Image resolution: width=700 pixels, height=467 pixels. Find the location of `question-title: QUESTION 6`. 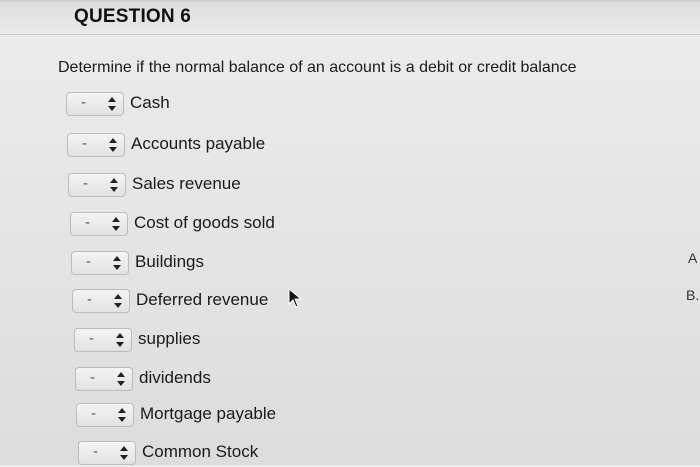

question-title: QUESTION 6 is located at coordinates (133, 16).